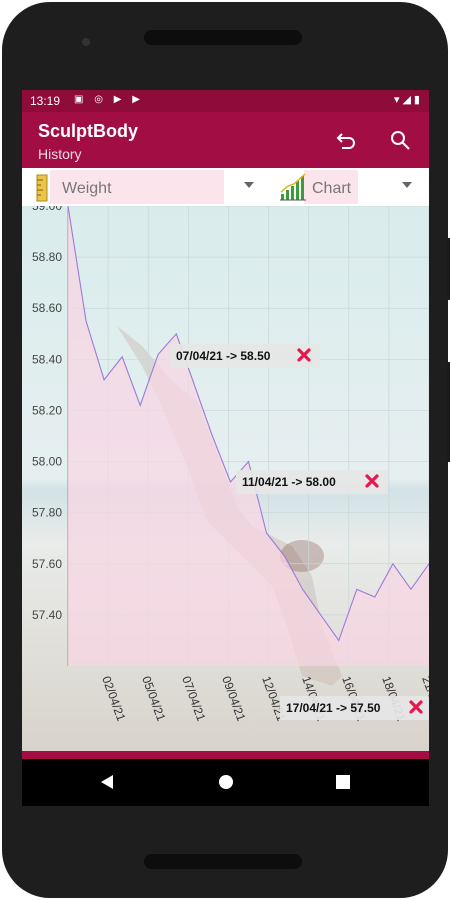 The height and width of the screenshot is (900, 450). I want to click on app-bar: SculptBody History, so click(225, 140).